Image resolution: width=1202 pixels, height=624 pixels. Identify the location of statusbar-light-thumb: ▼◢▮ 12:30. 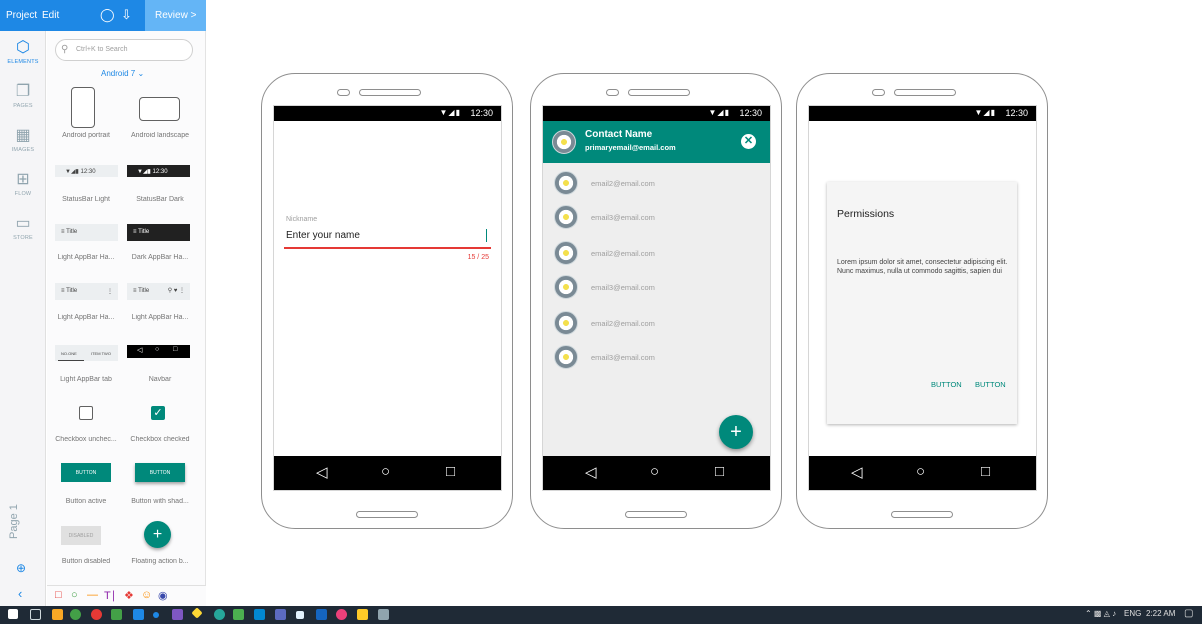
(86, 171).